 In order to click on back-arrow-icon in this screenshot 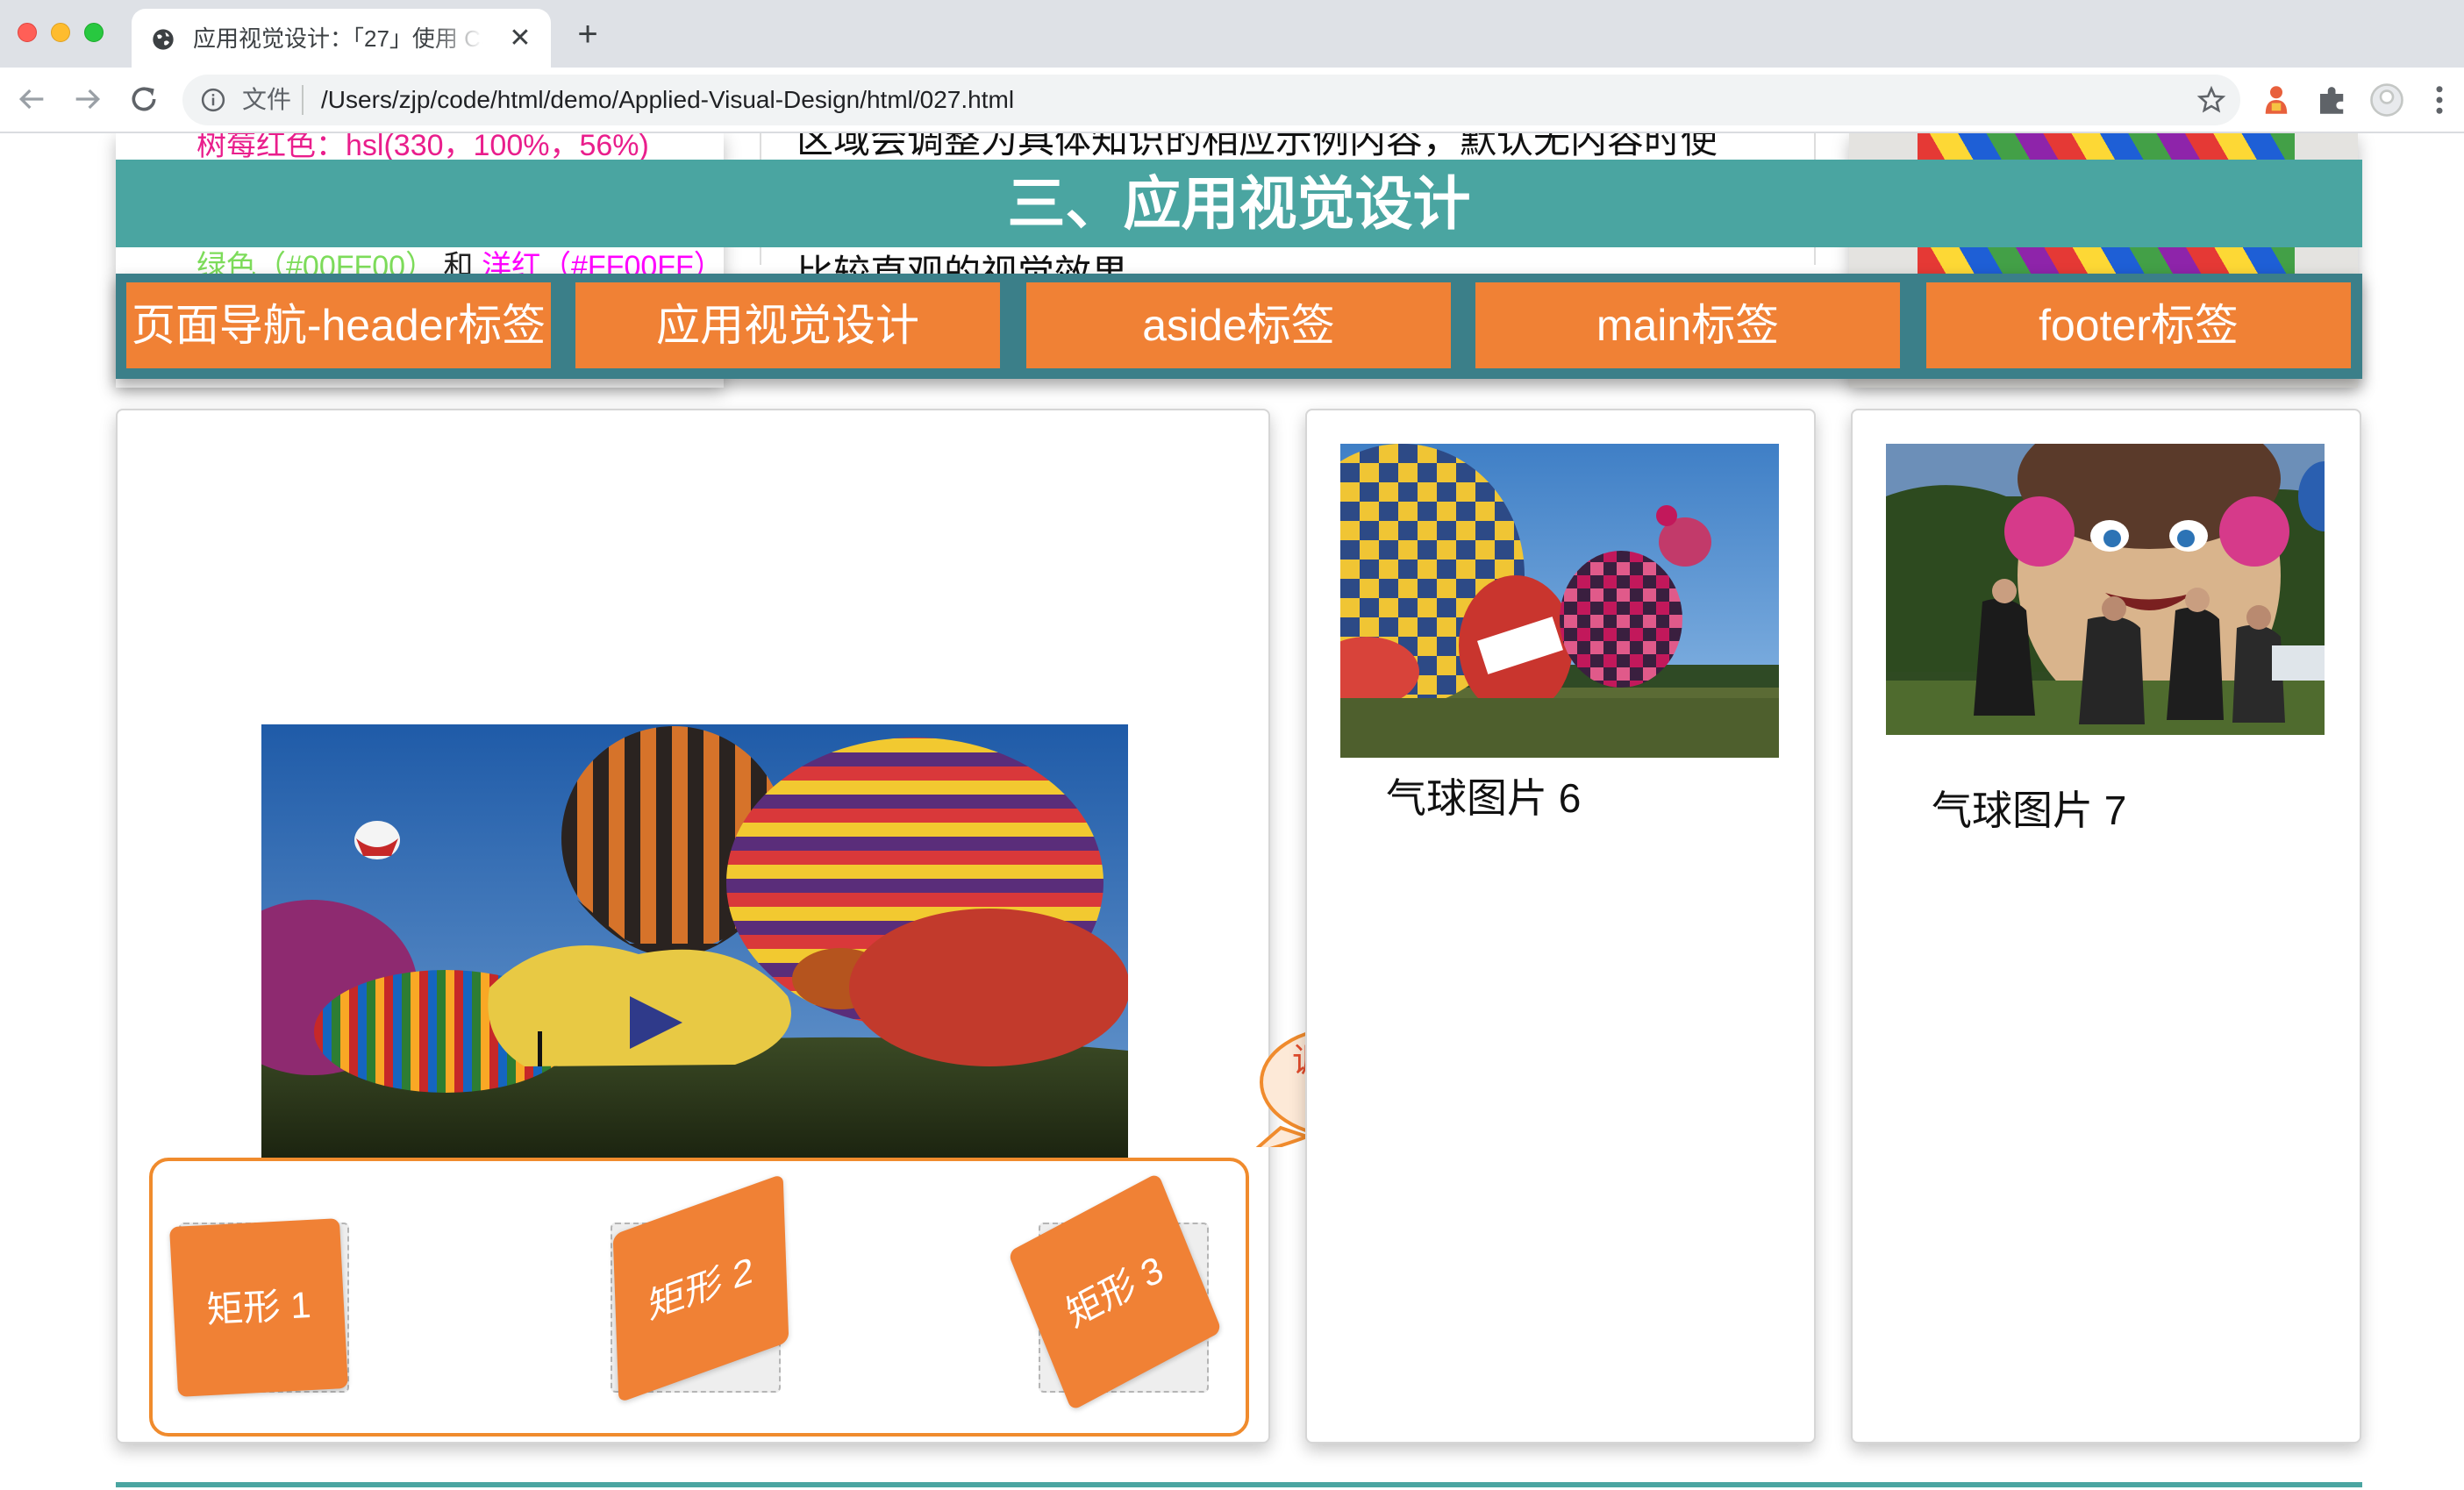, I will do `click(32, 100)`.